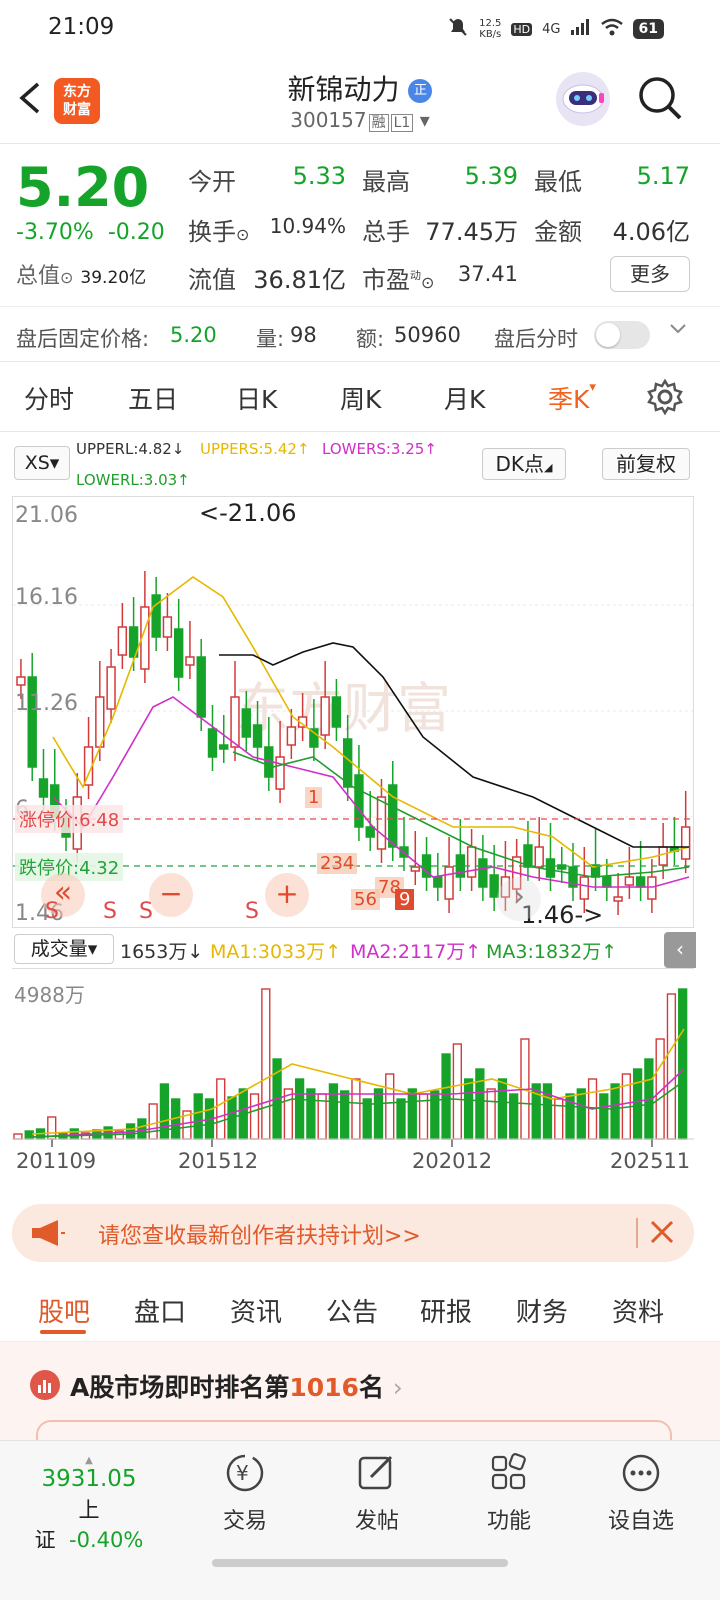 The height and width of the screenshot is (1600, 720). Describe the element at coordinates (371, 1387) in the screenshot. I see `rank-suffix: 名` at that location.